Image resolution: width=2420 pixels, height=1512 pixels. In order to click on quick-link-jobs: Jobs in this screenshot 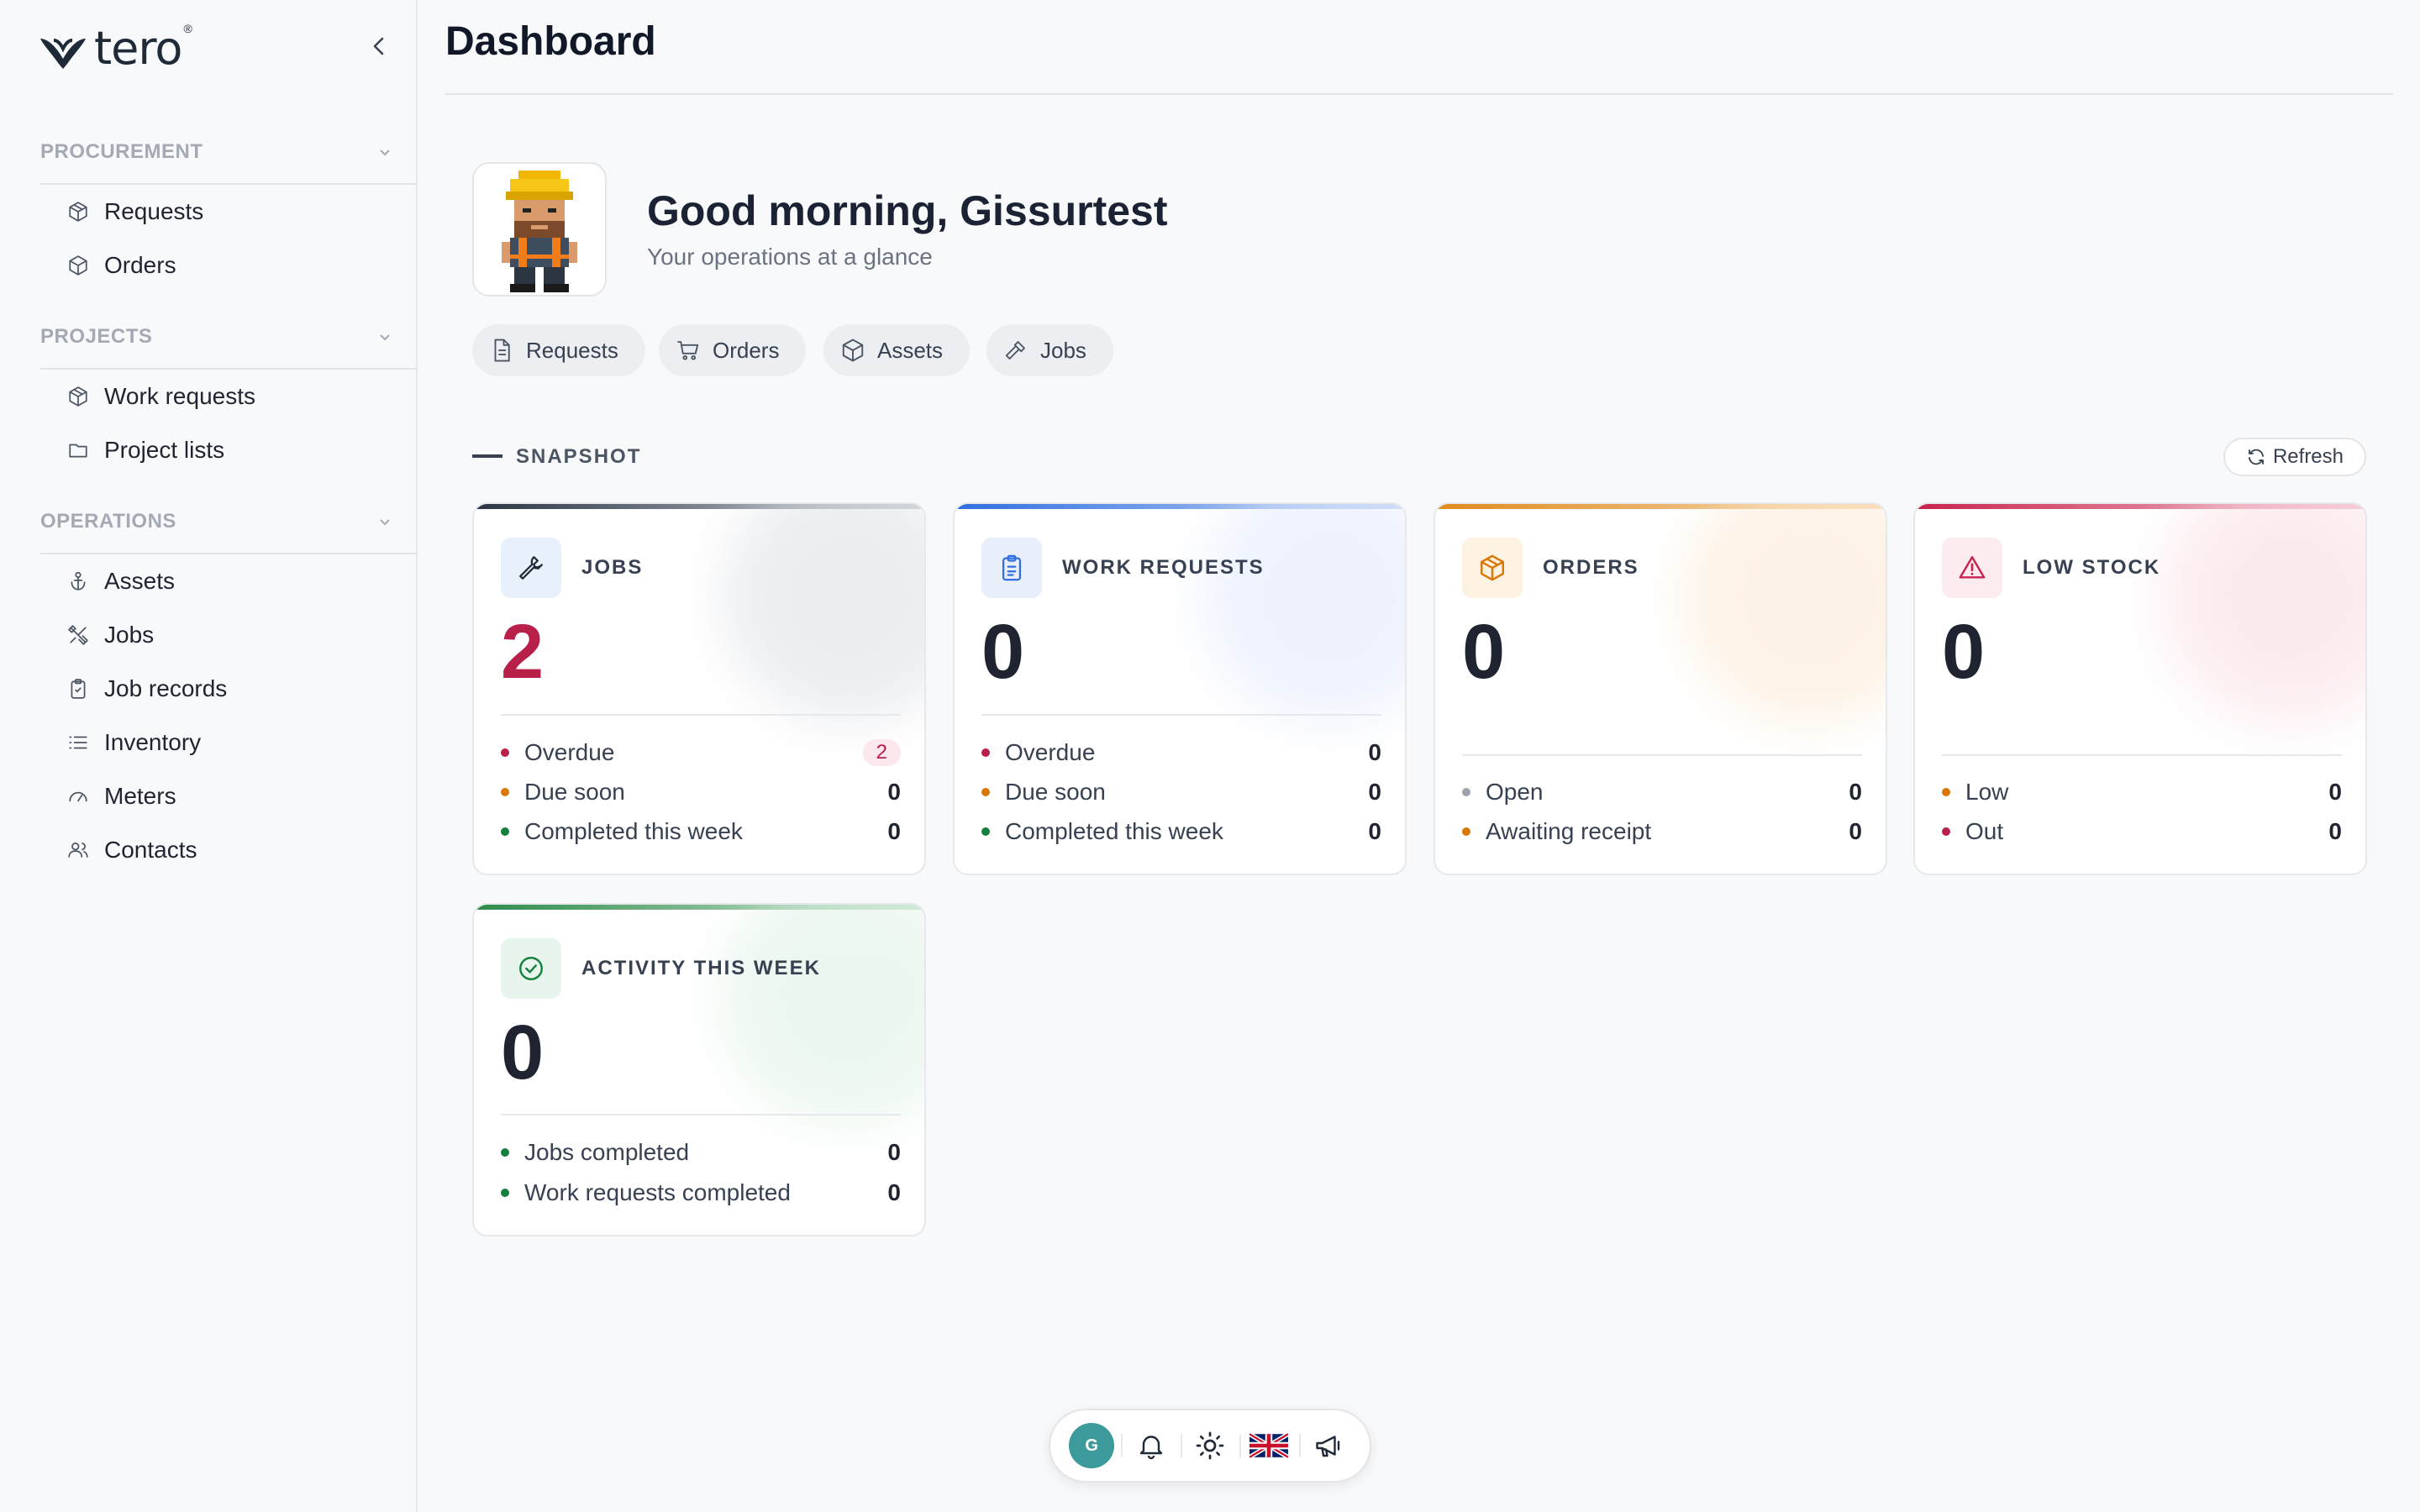, I will do `click(1049, 350)`.